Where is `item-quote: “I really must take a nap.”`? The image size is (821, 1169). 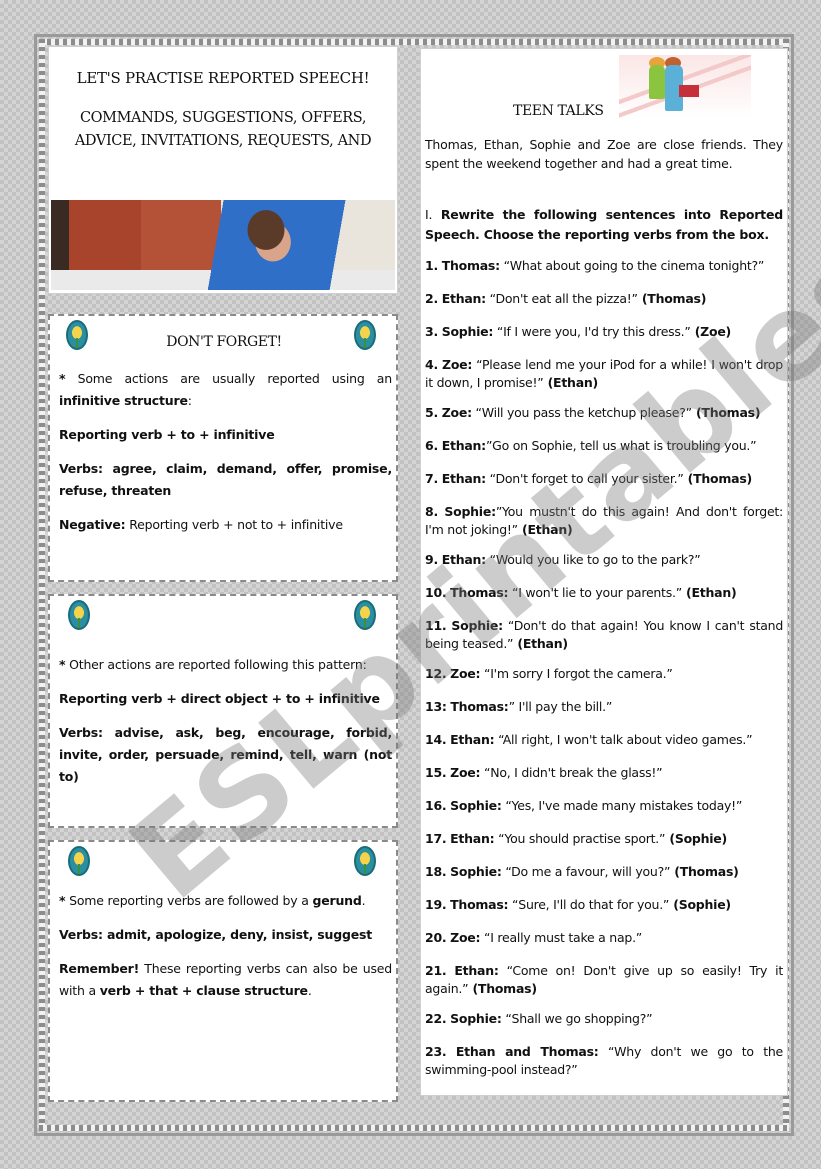 item-quote: “I really must take a nap.” is located at coordinates (561, 937).